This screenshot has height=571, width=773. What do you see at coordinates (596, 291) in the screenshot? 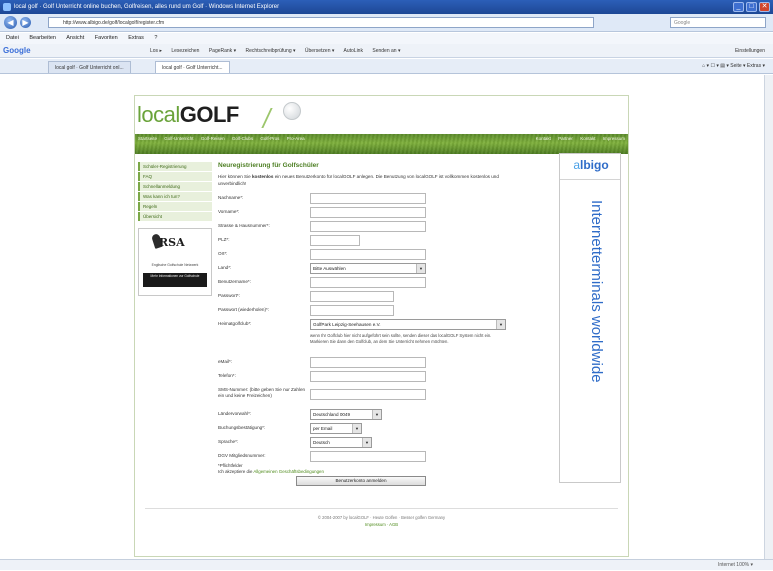
I see `ad-tagline: Internetterminals worldwide` at bounding box center [596, 291].